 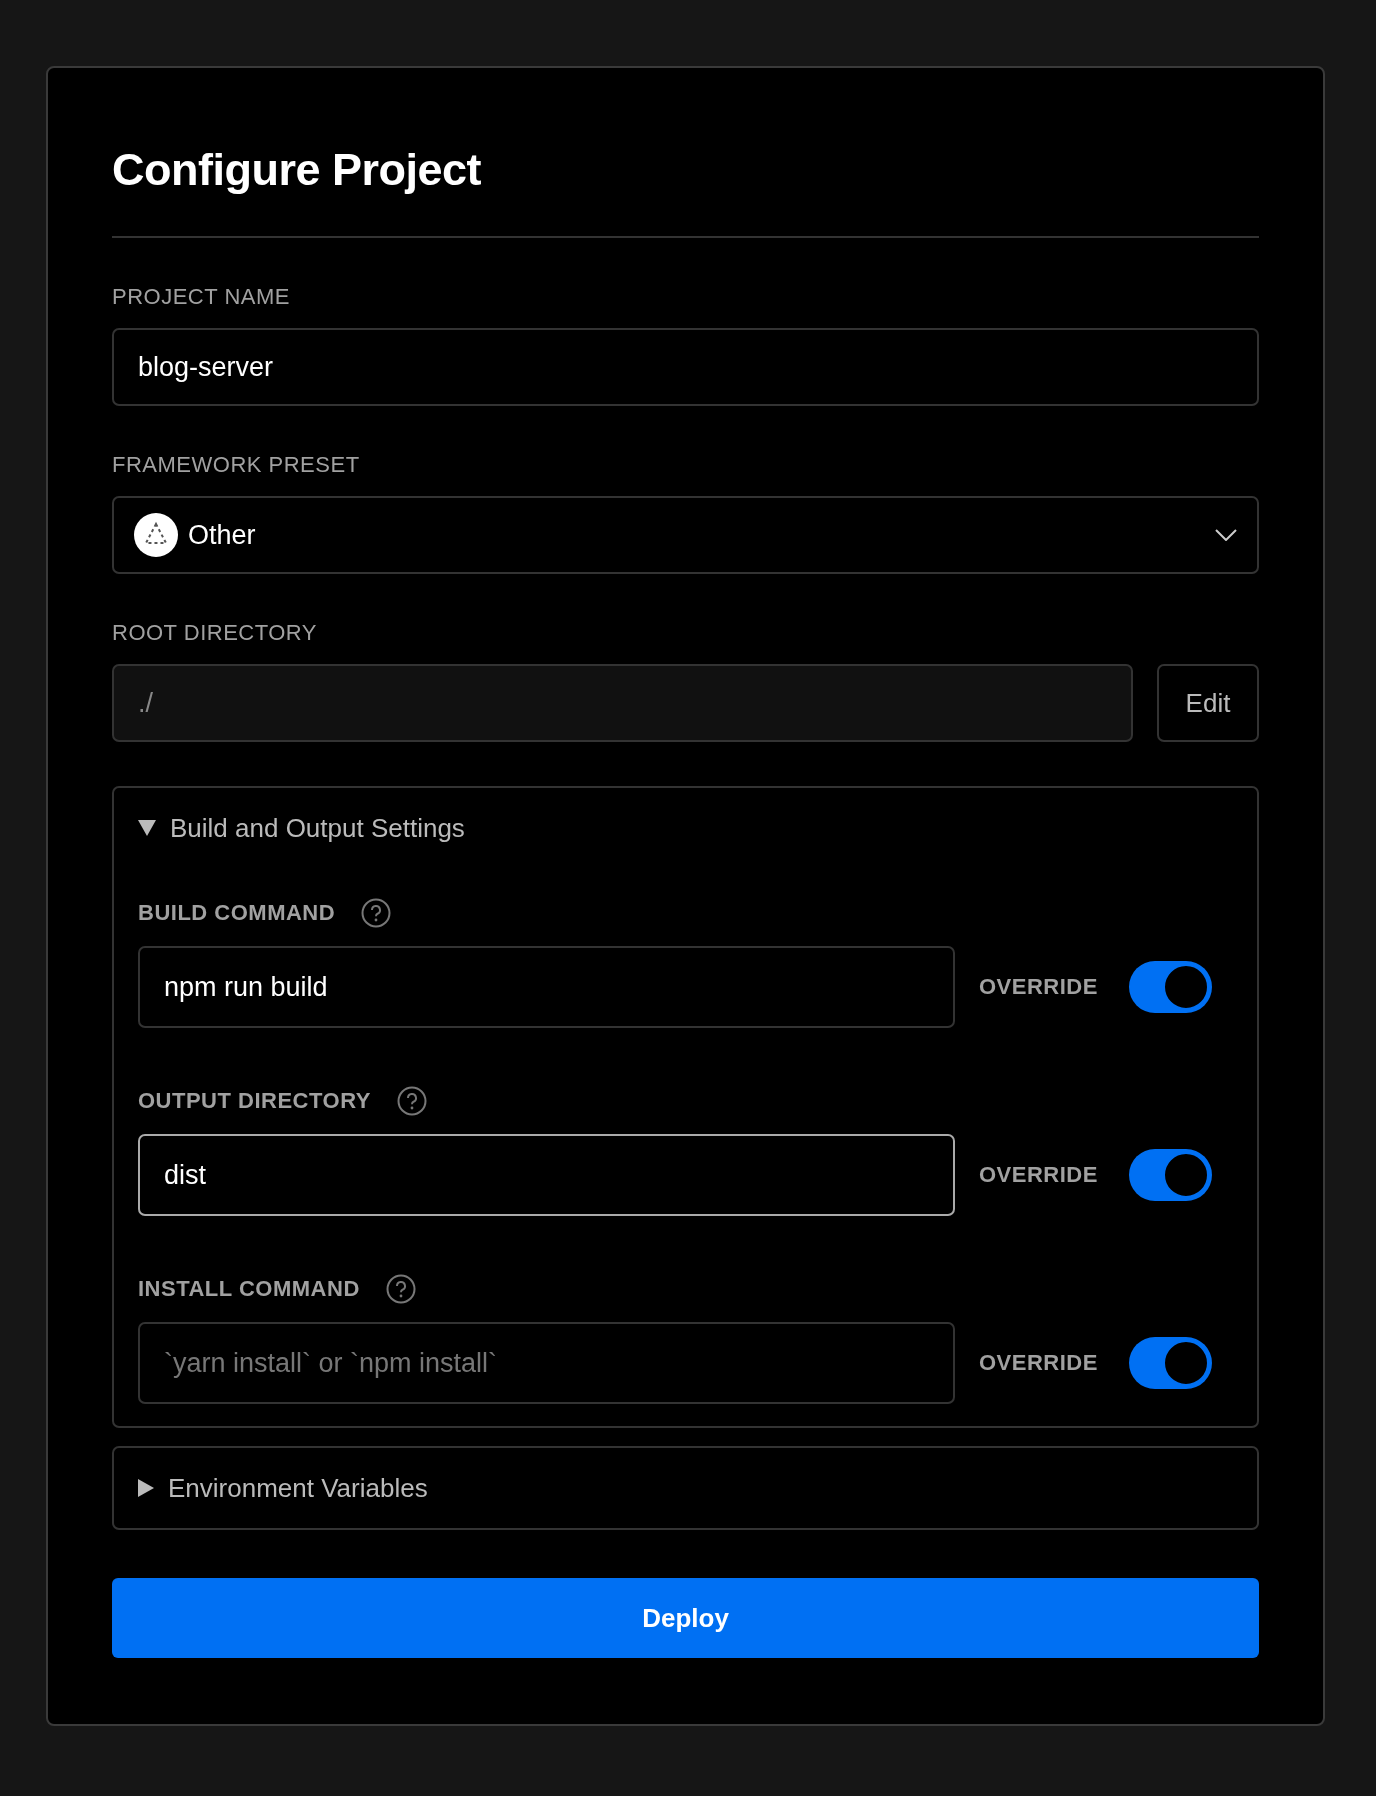 What do you see at coordinates (215, 633) in the screenshot?
I see `field-label: ROOT DIRECTORY` at bounding box center [215, 633].